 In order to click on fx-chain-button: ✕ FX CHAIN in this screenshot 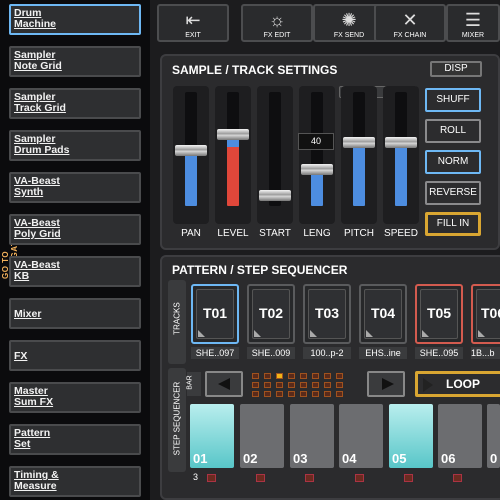, I will do `click(410, 23)`.